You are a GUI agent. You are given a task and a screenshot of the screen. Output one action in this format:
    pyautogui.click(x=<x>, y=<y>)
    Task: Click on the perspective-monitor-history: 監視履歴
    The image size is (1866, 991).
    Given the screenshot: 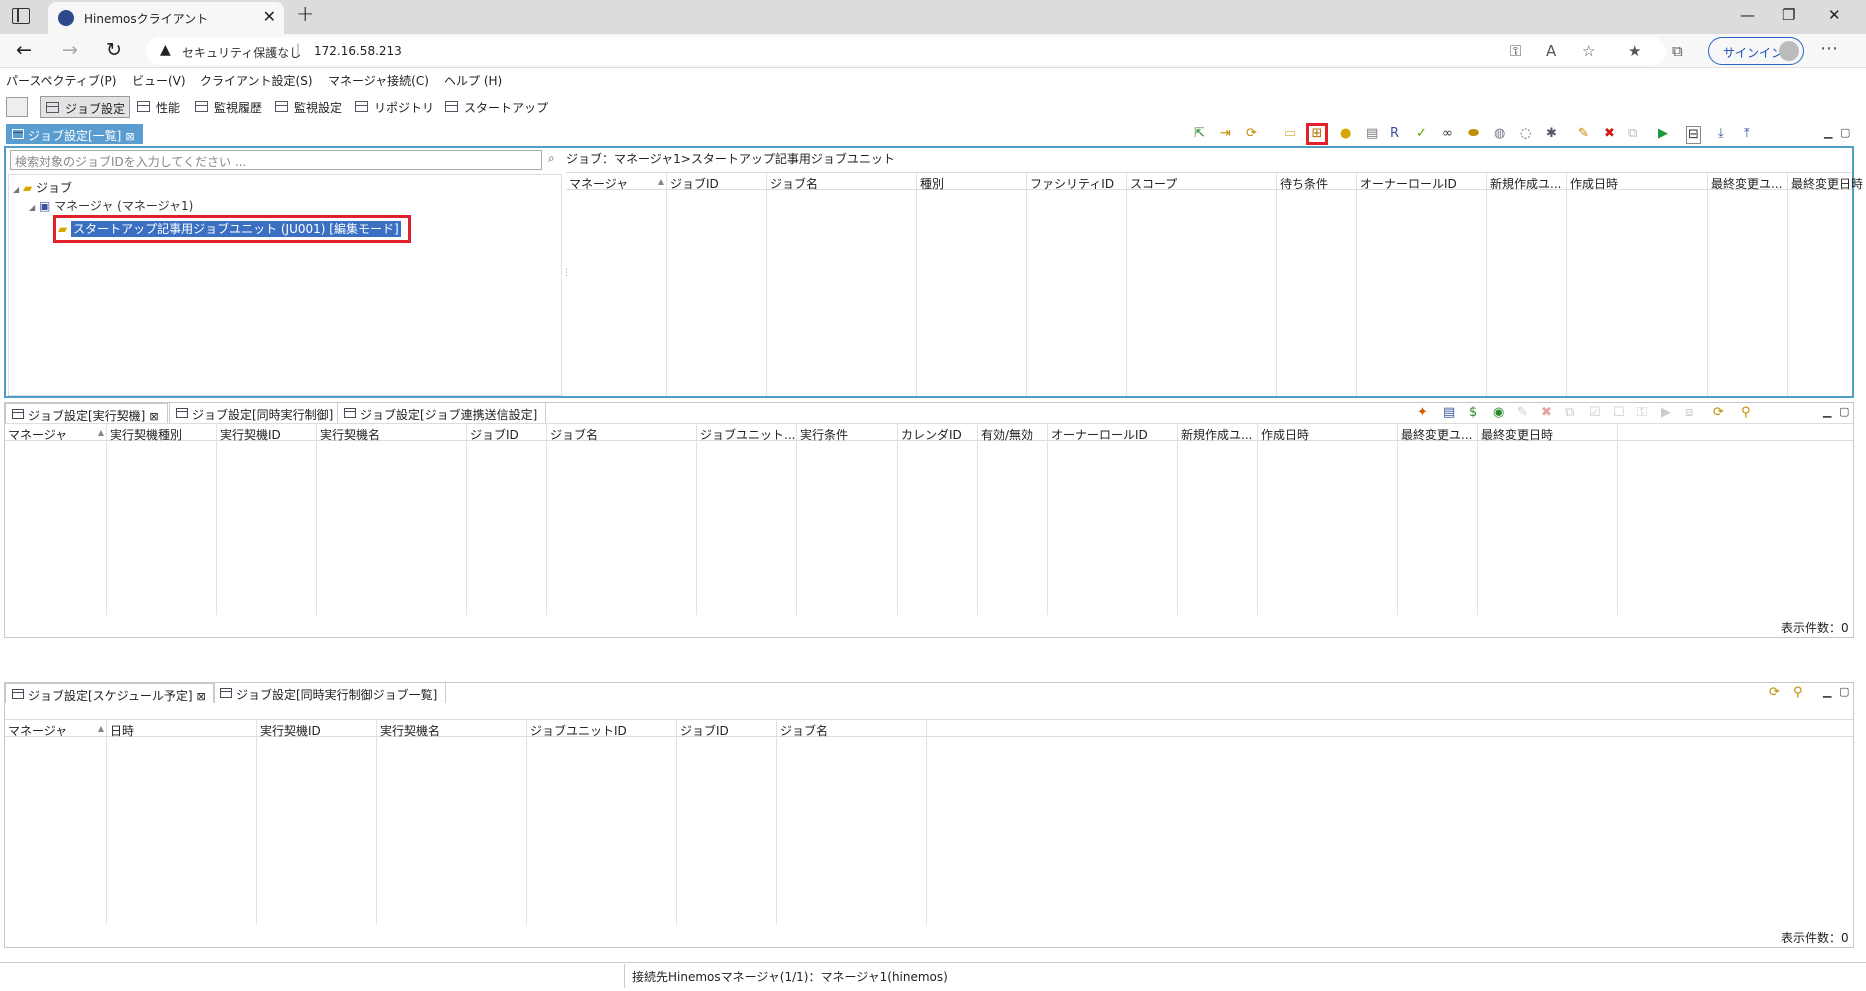 What is the action you would take?
    pyautogui.click(x=228, y=107)
    